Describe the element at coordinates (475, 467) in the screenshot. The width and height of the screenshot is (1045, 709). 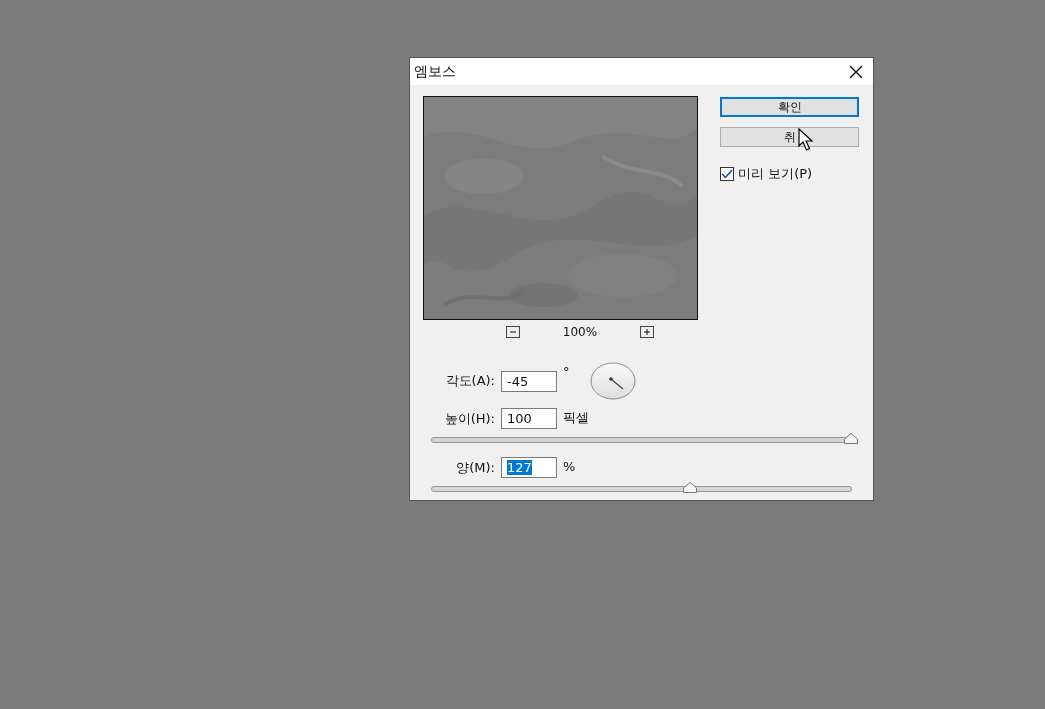
I see `field-label: 양(M):` at that location.